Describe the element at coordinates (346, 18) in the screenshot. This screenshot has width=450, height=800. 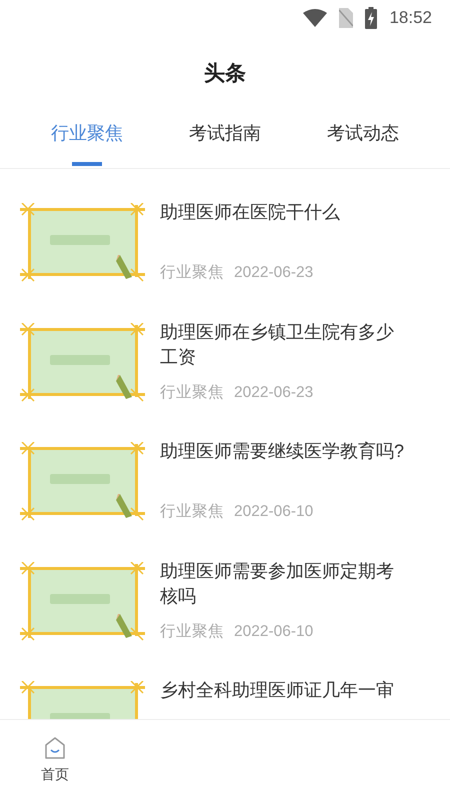
I see `no-sim-icon` at that location.